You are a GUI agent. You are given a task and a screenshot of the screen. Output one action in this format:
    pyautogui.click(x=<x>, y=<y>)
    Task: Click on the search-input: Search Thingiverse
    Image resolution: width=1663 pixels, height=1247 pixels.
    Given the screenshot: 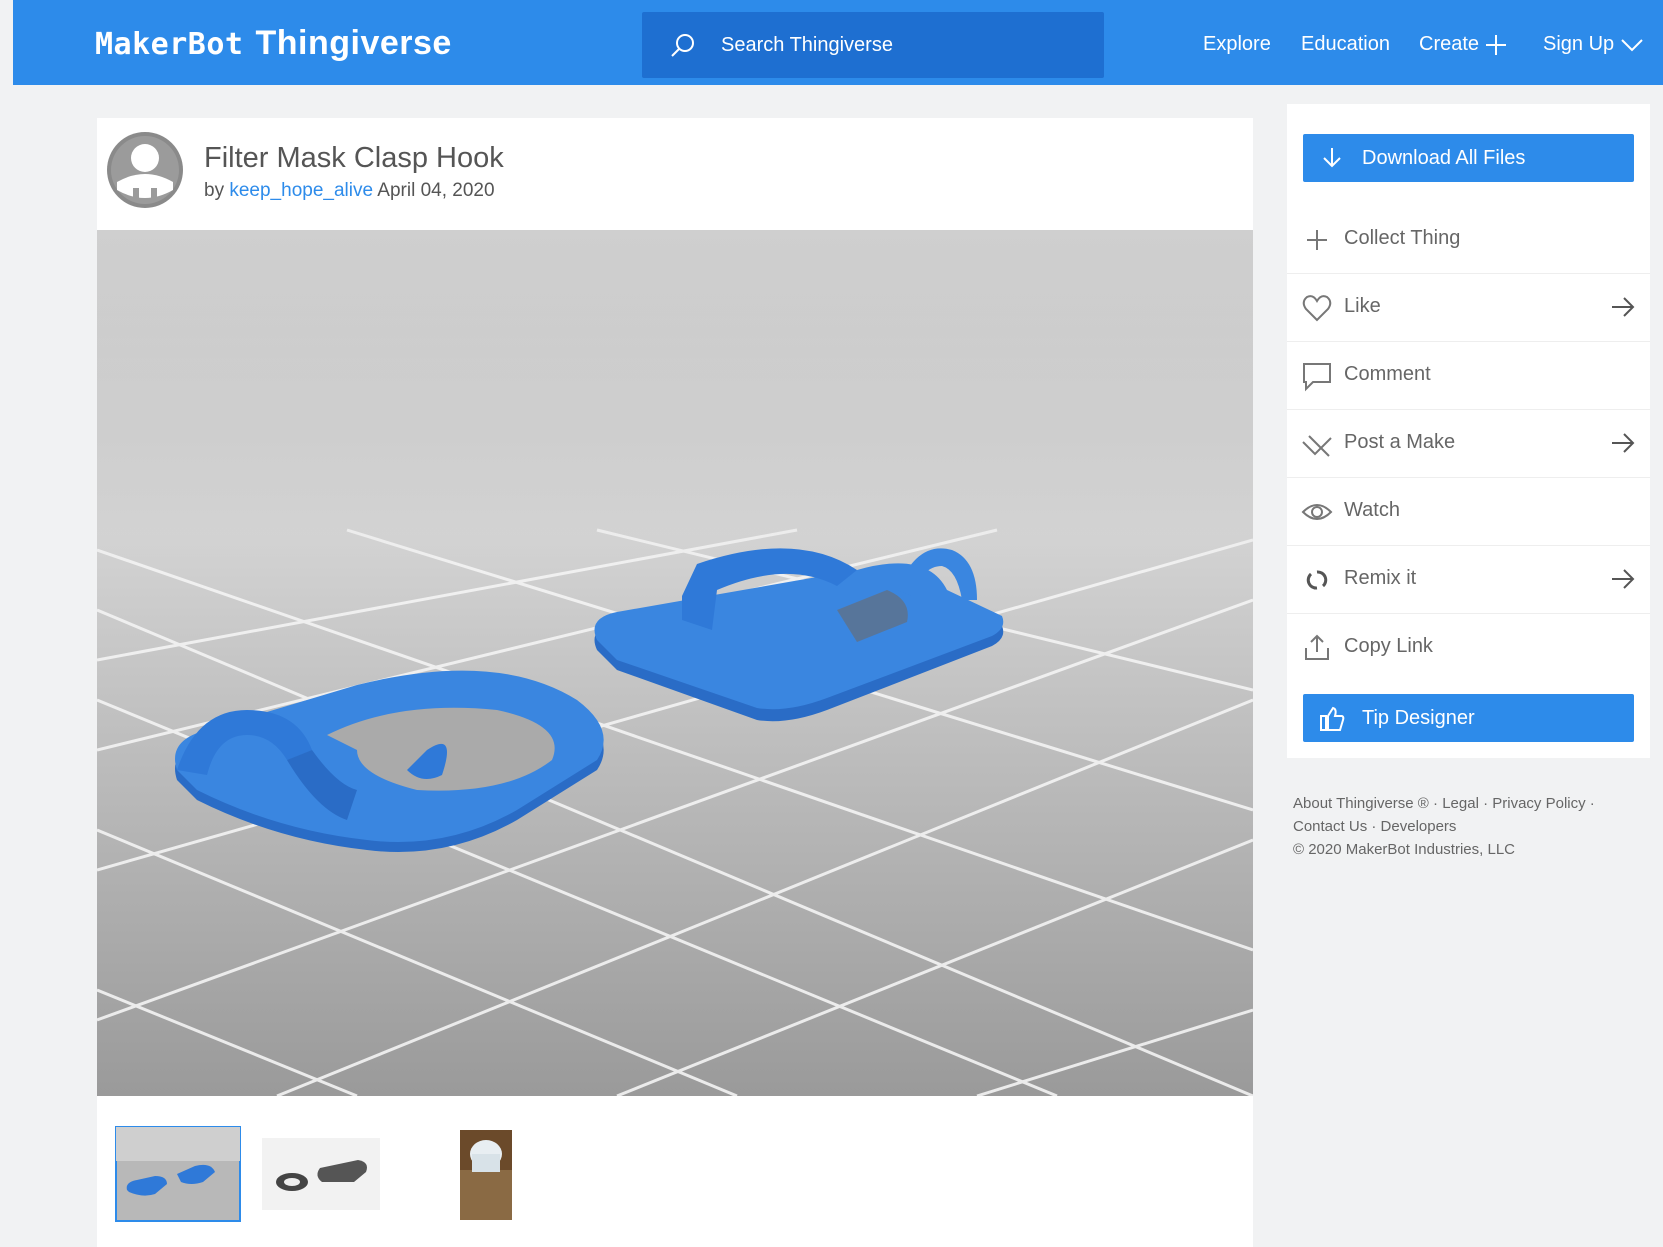 What is the action you would take?
    pyautogui.click(x=873, y=45)
    